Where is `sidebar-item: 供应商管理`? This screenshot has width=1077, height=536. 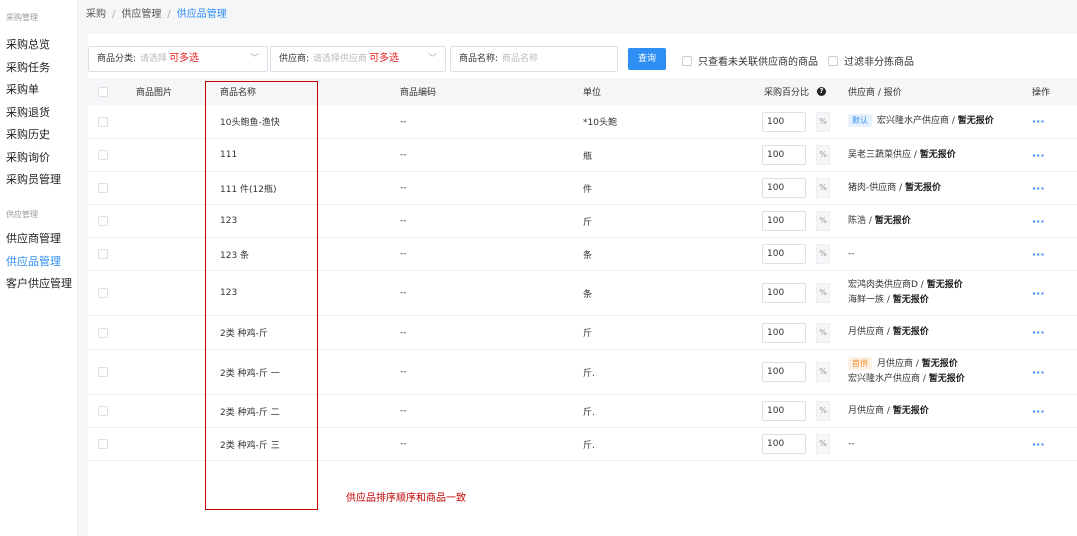
sidebar-item: 供应商管理 is located at coordinates (30, 238).